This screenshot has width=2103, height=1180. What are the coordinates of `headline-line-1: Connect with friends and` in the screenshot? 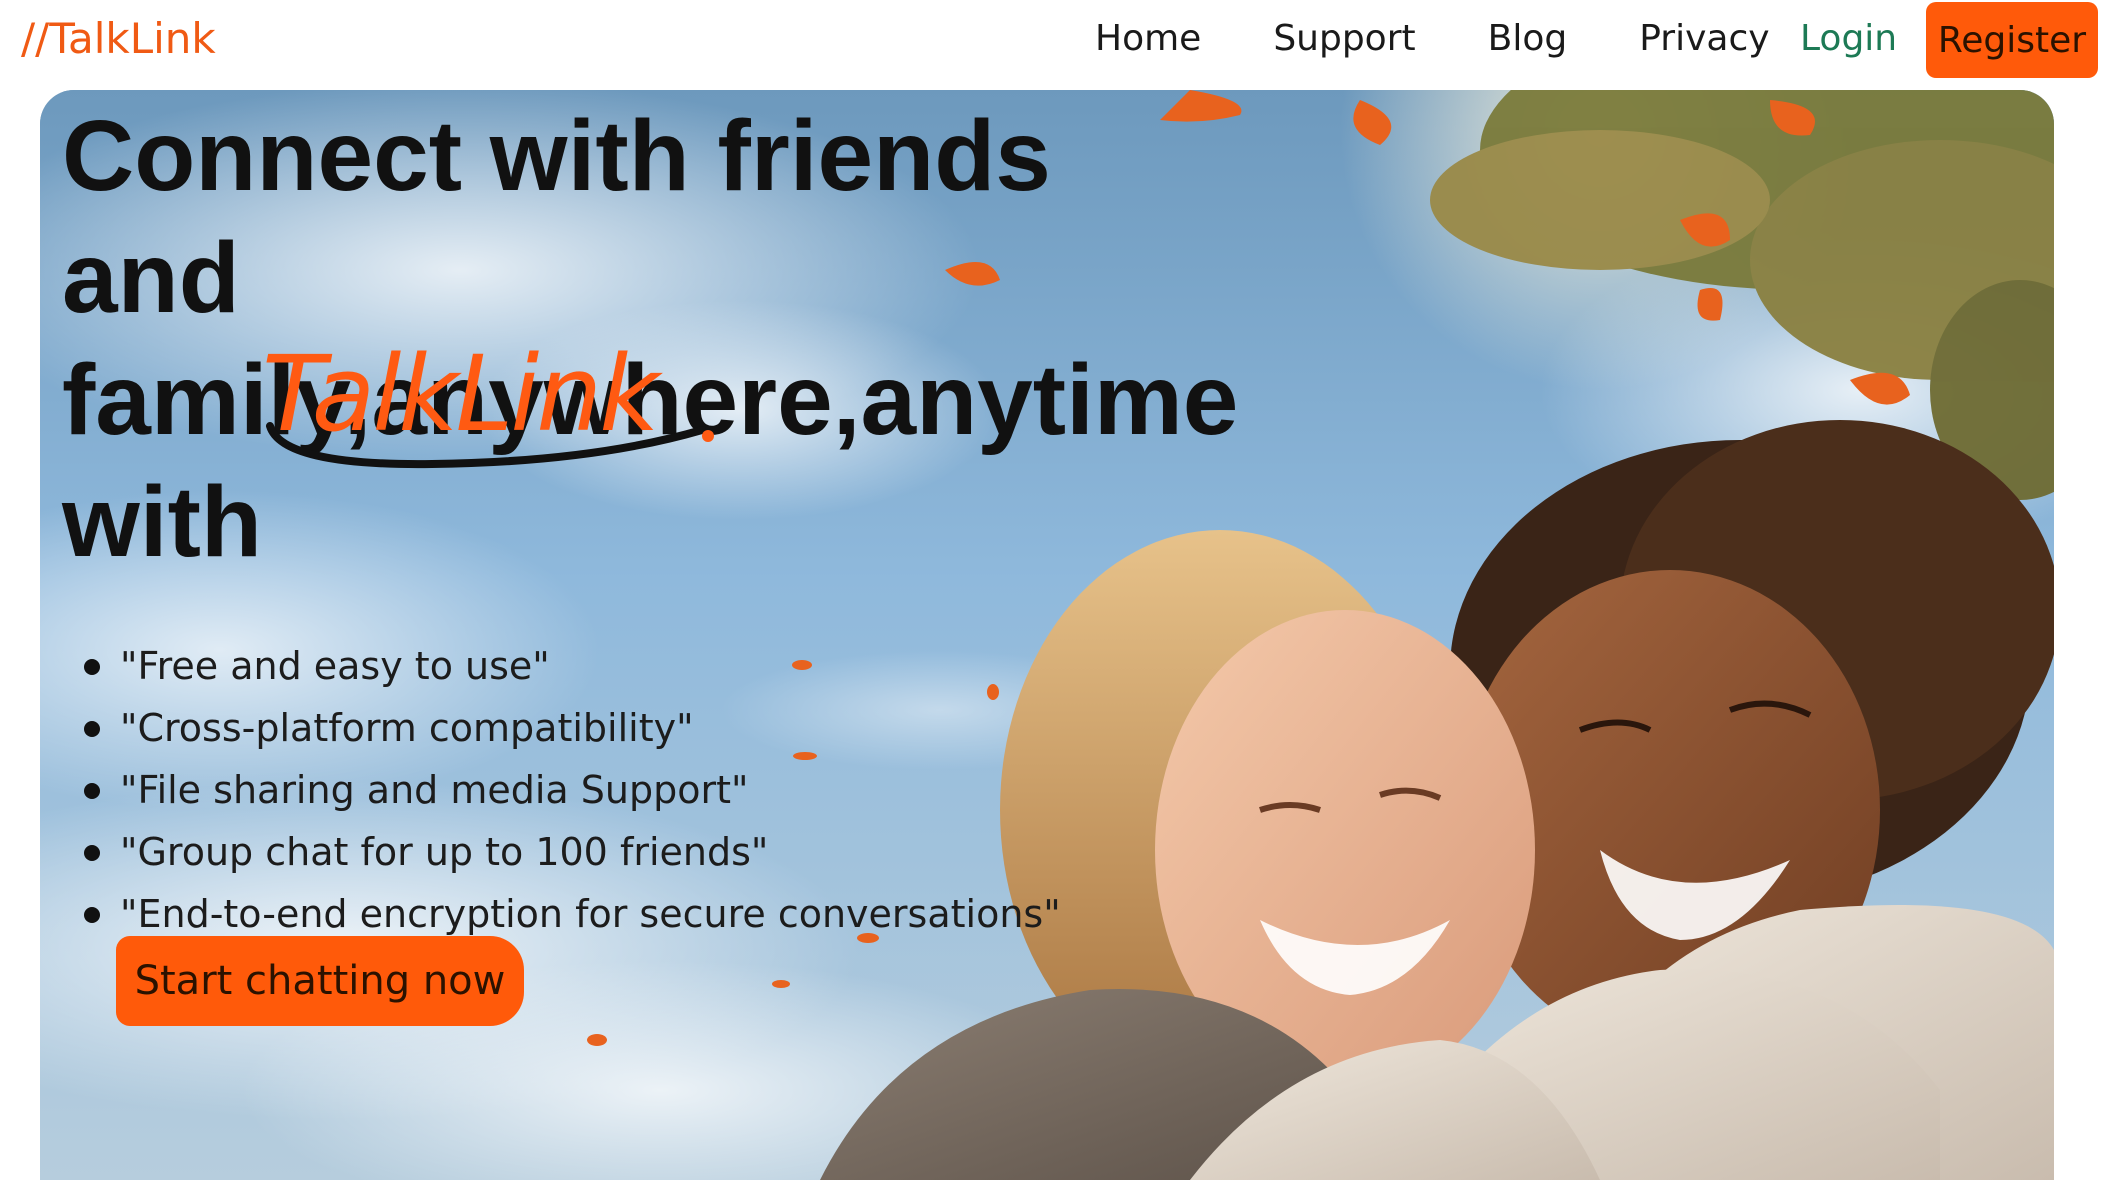 It's located at (556, 217).